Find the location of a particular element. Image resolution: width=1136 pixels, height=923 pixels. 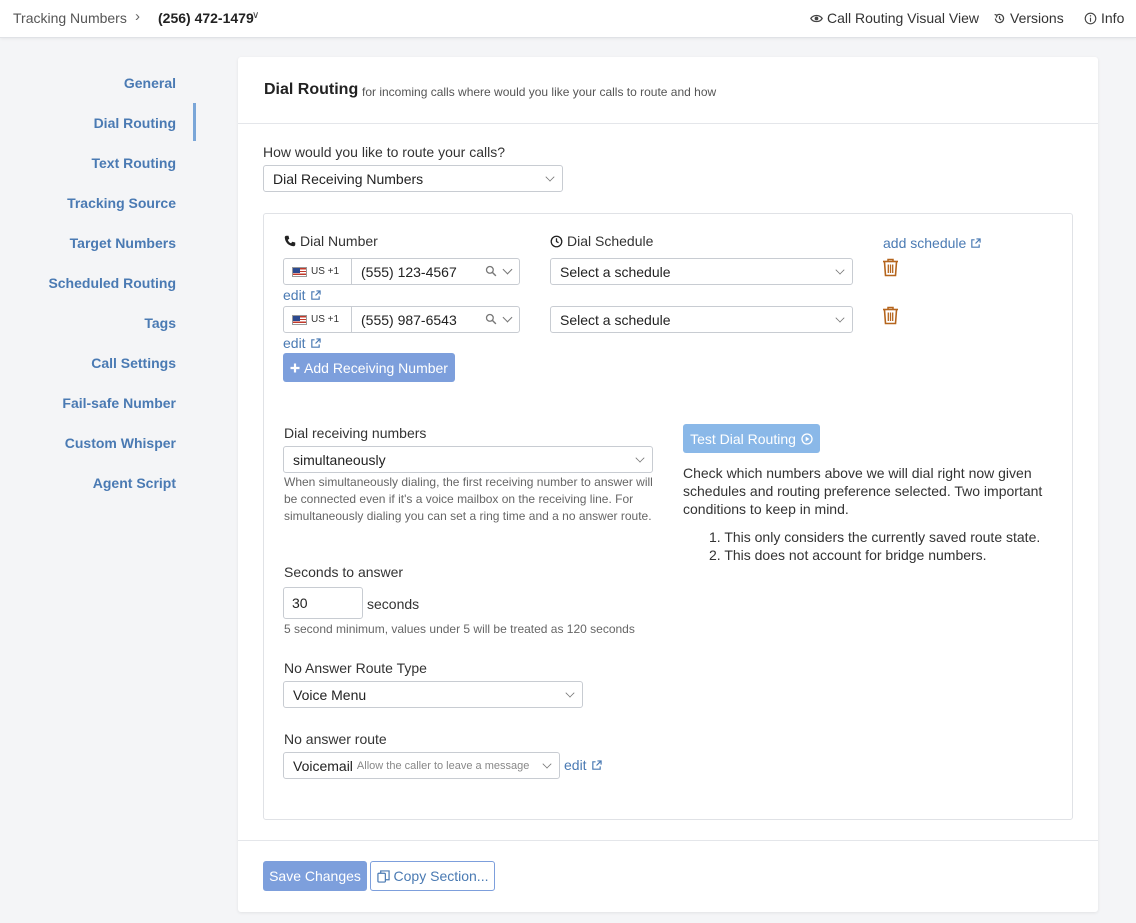

versions-link: Versions is located at coordinates (1028, 18).